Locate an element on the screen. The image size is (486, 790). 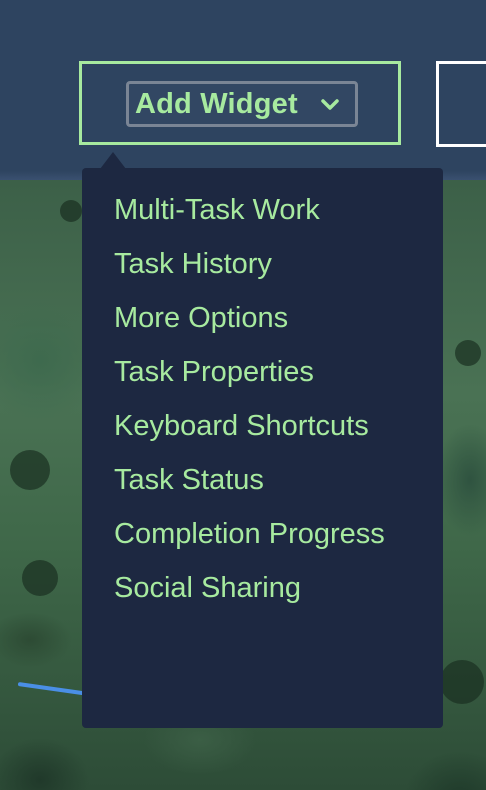
toolbar-button-right is located at coordinates (461, 104).